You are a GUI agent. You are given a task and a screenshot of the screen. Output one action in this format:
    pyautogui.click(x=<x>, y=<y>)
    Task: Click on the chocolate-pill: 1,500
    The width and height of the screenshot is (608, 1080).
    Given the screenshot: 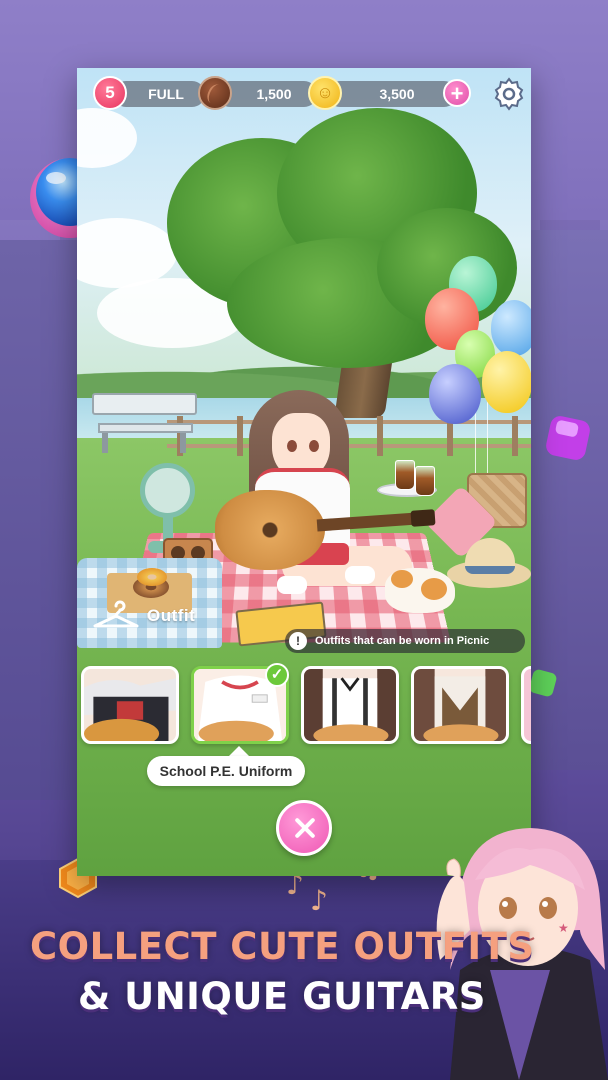 What is the action you would take?
    pyautogui.click(x=267, y=94)
    